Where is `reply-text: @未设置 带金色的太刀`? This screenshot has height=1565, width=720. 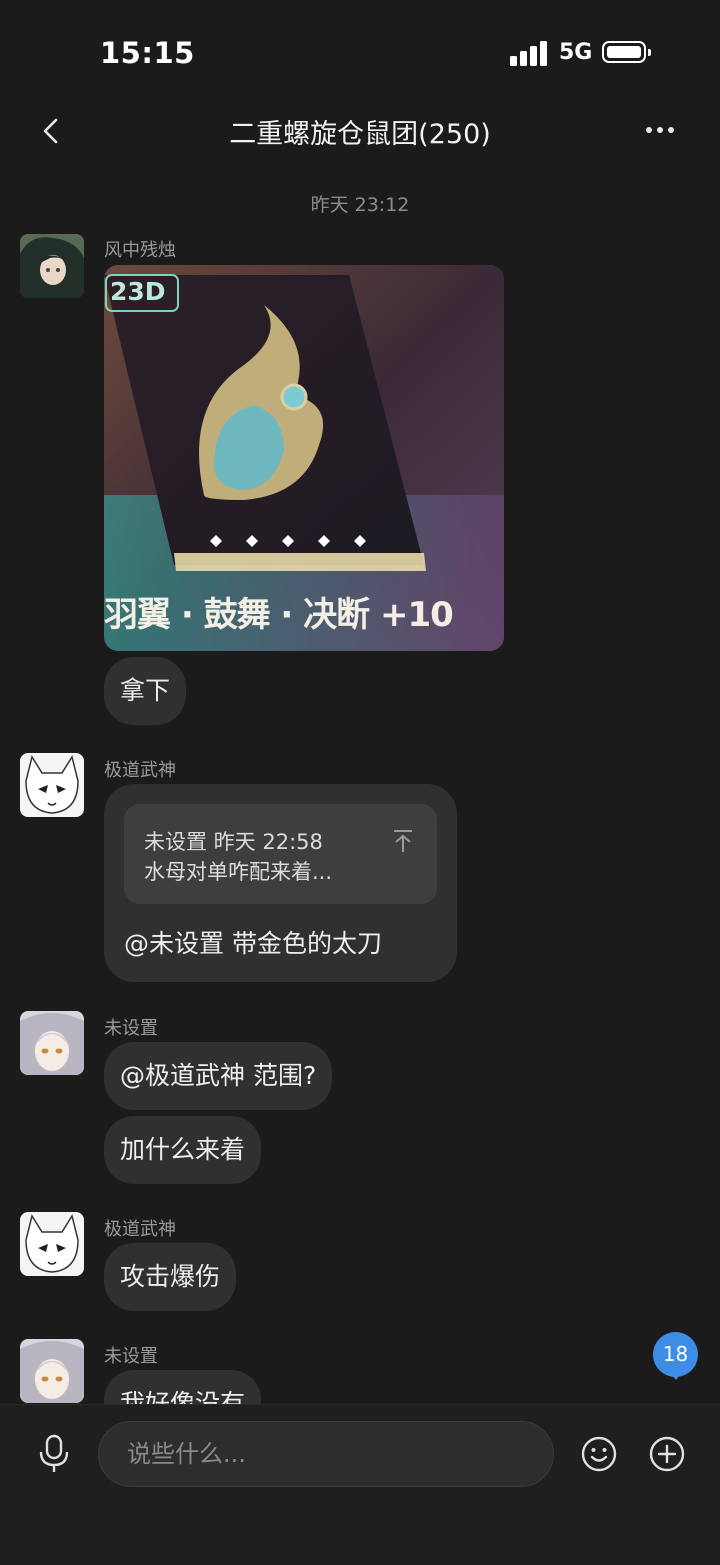 reply-text: @未设置 带金色的太刀 is located at coordinates (253, 943).